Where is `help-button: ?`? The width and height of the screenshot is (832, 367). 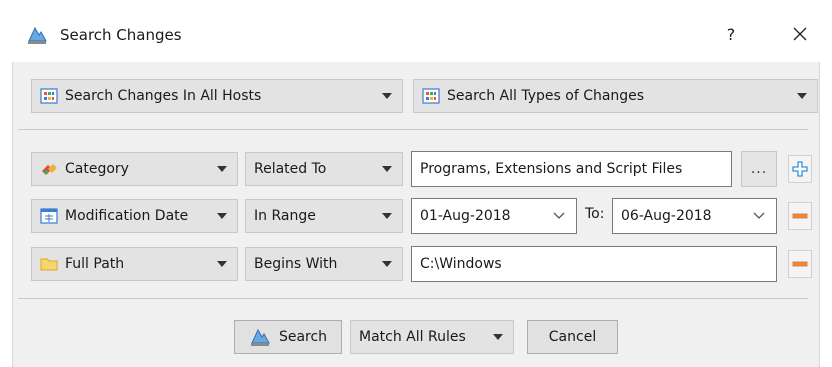
help-button: ? is located at coordinates (731, 35).